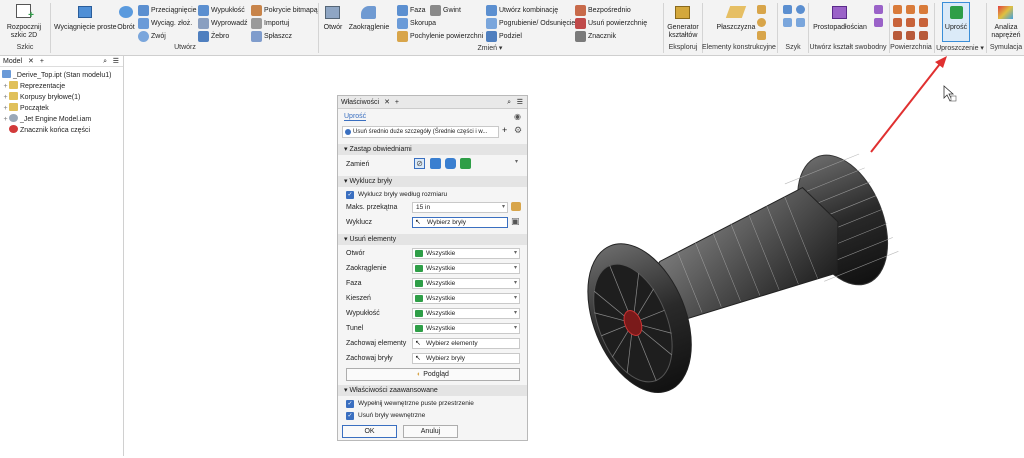  I want to click on visibility-icon: ◉, so click(517, 116).